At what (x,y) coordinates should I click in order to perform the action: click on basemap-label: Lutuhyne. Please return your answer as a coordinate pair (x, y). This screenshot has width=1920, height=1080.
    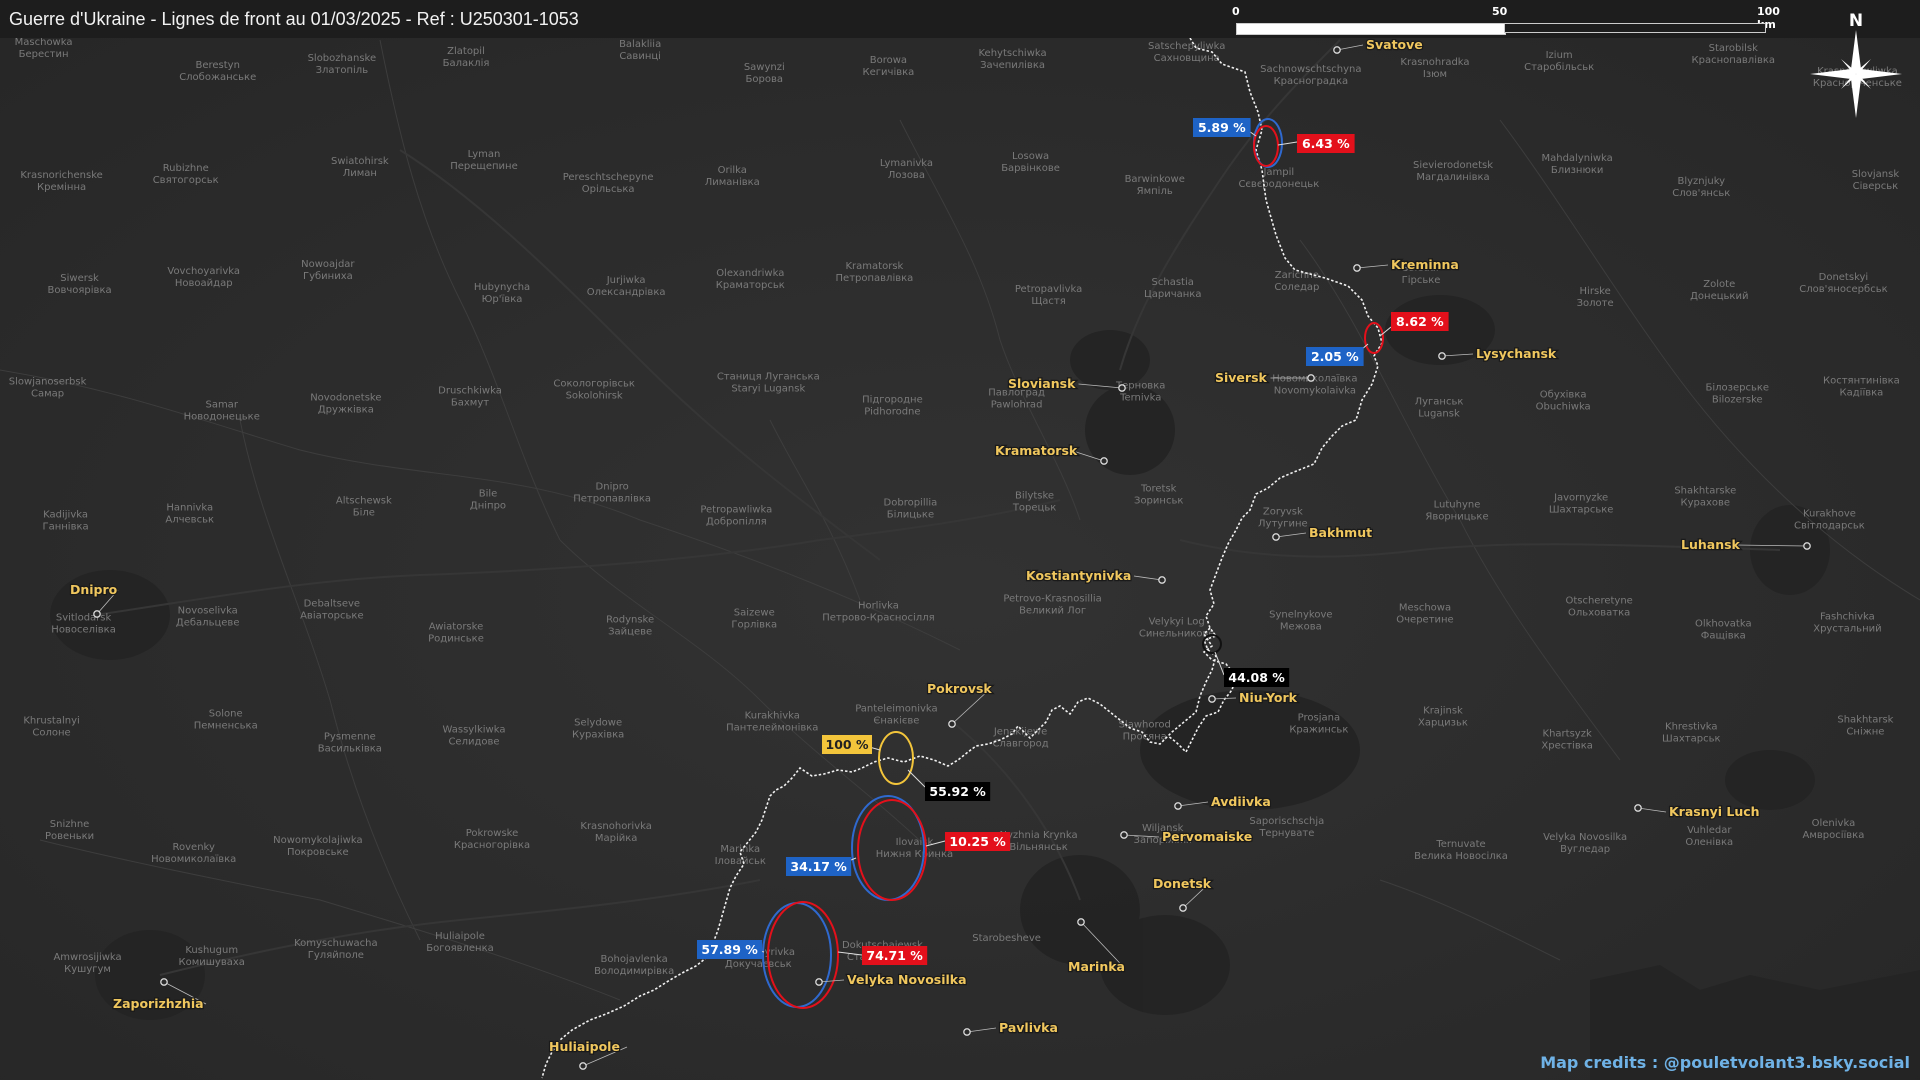
    Looking at the image, I should click on (1457, 504).